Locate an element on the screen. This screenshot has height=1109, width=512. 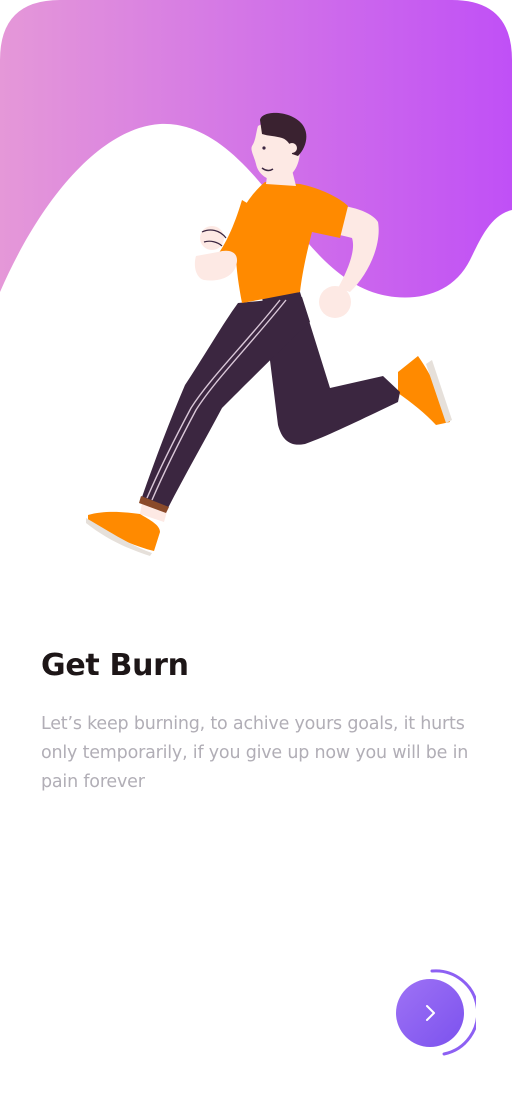
next-button is located at coordinates (430, 1013).